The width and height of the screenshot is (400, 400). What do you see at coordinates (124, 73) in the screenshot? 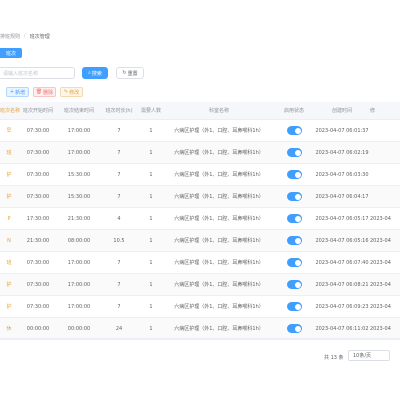
I see `refresh-icon: ↻` at bounding box center [124, 73].